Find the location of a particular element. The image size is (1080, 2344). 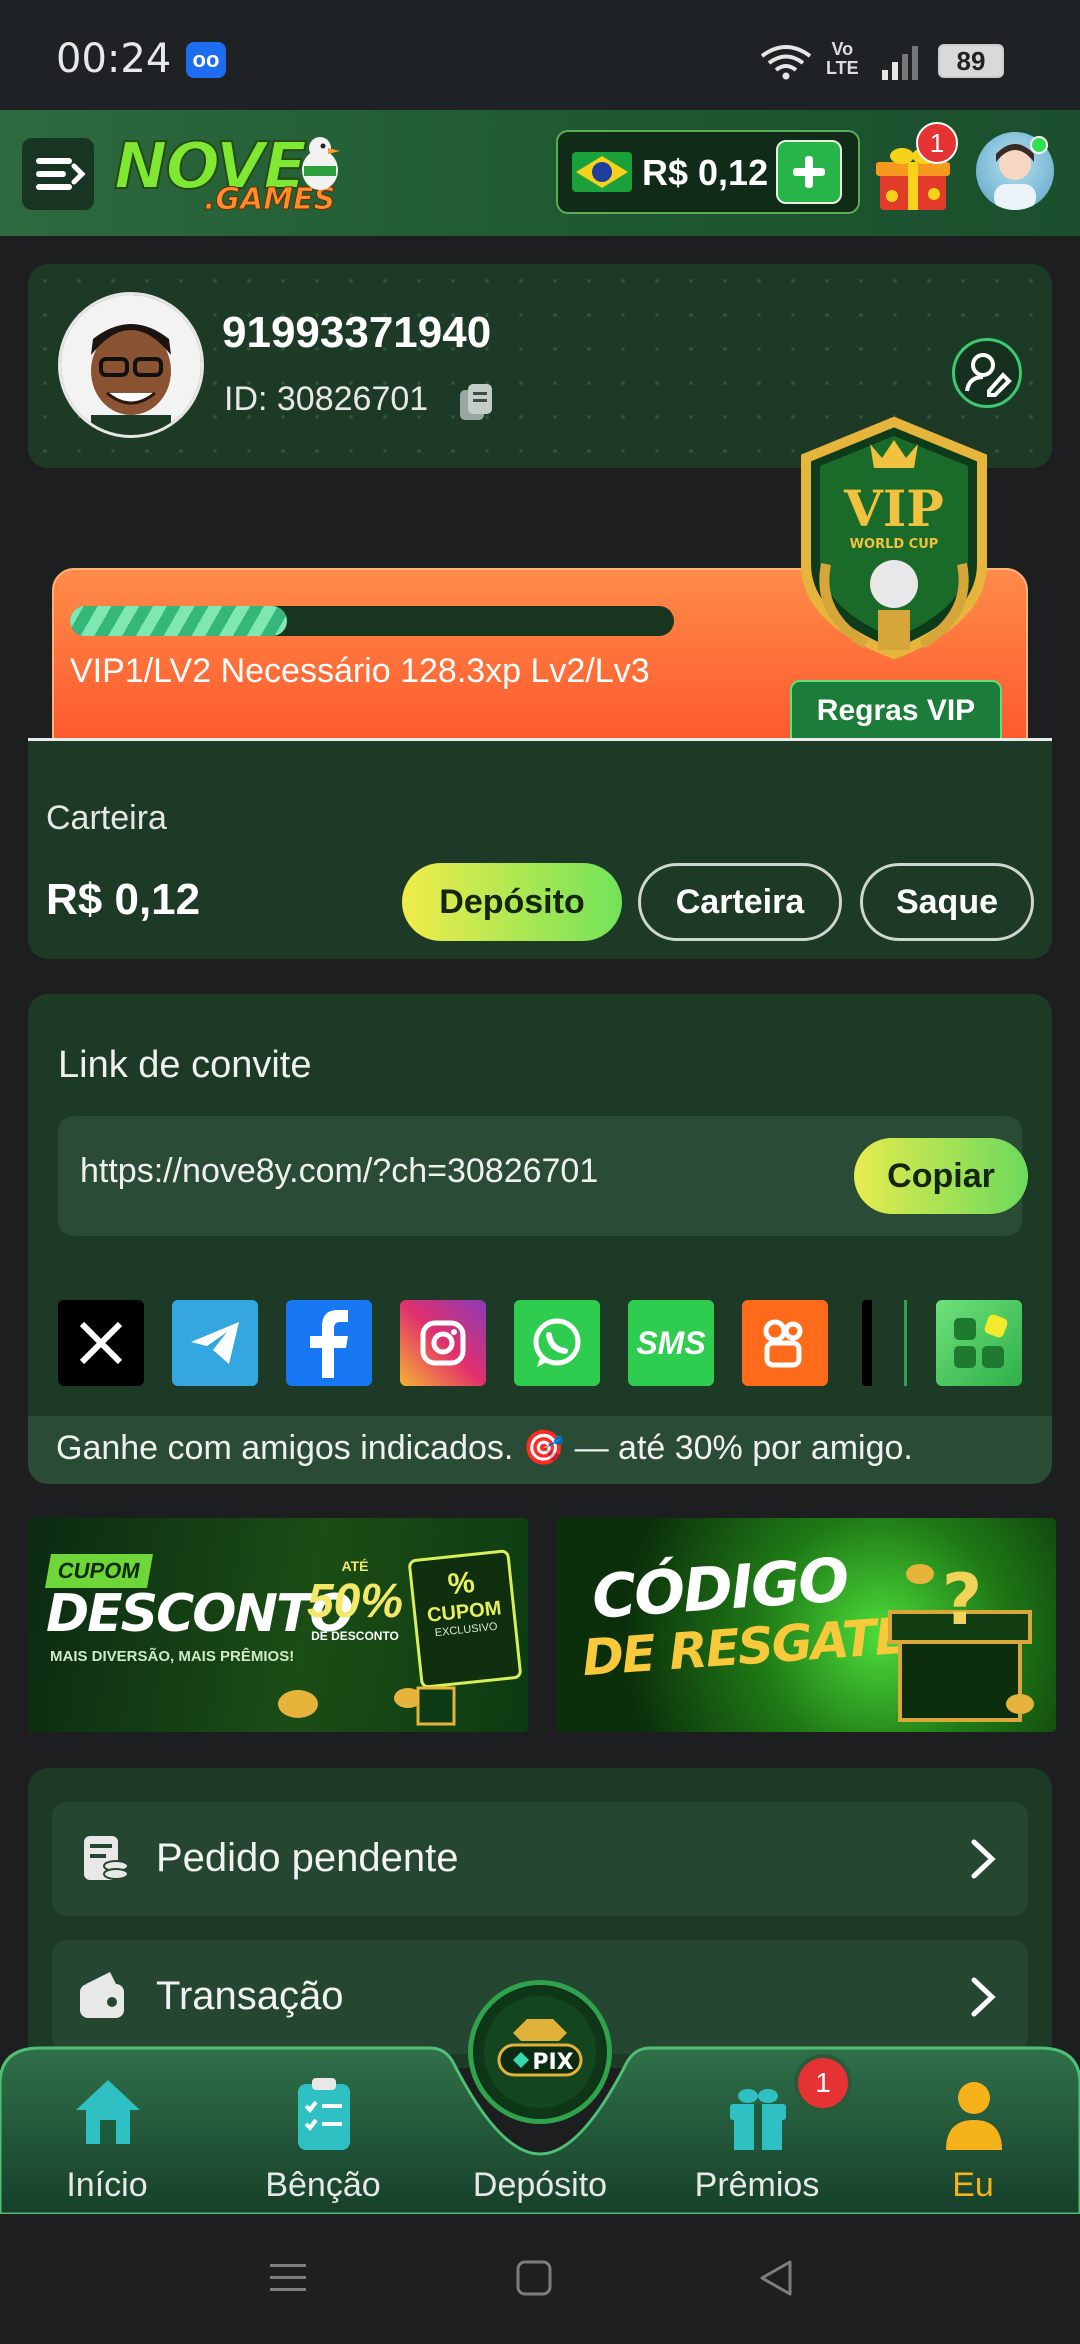

more-share-button is located at coordinates (979, 1343).